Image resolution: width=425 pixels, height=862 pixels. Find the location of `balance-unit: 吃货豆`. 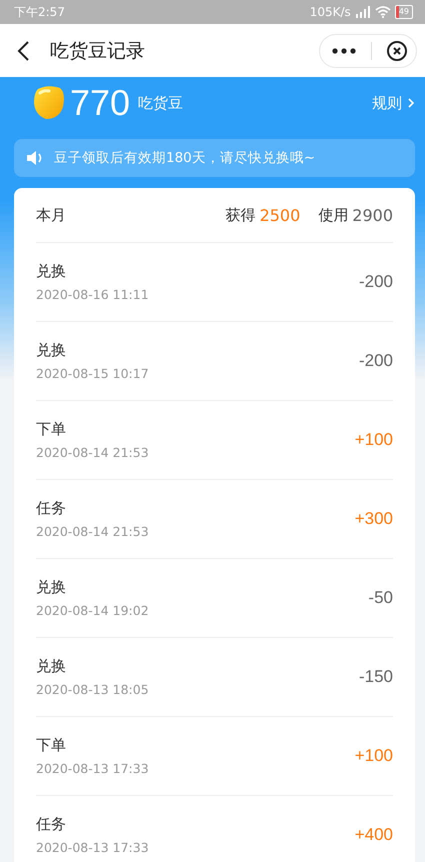

balance-unit: 吃货豆 is located at coordinates (161, 103).